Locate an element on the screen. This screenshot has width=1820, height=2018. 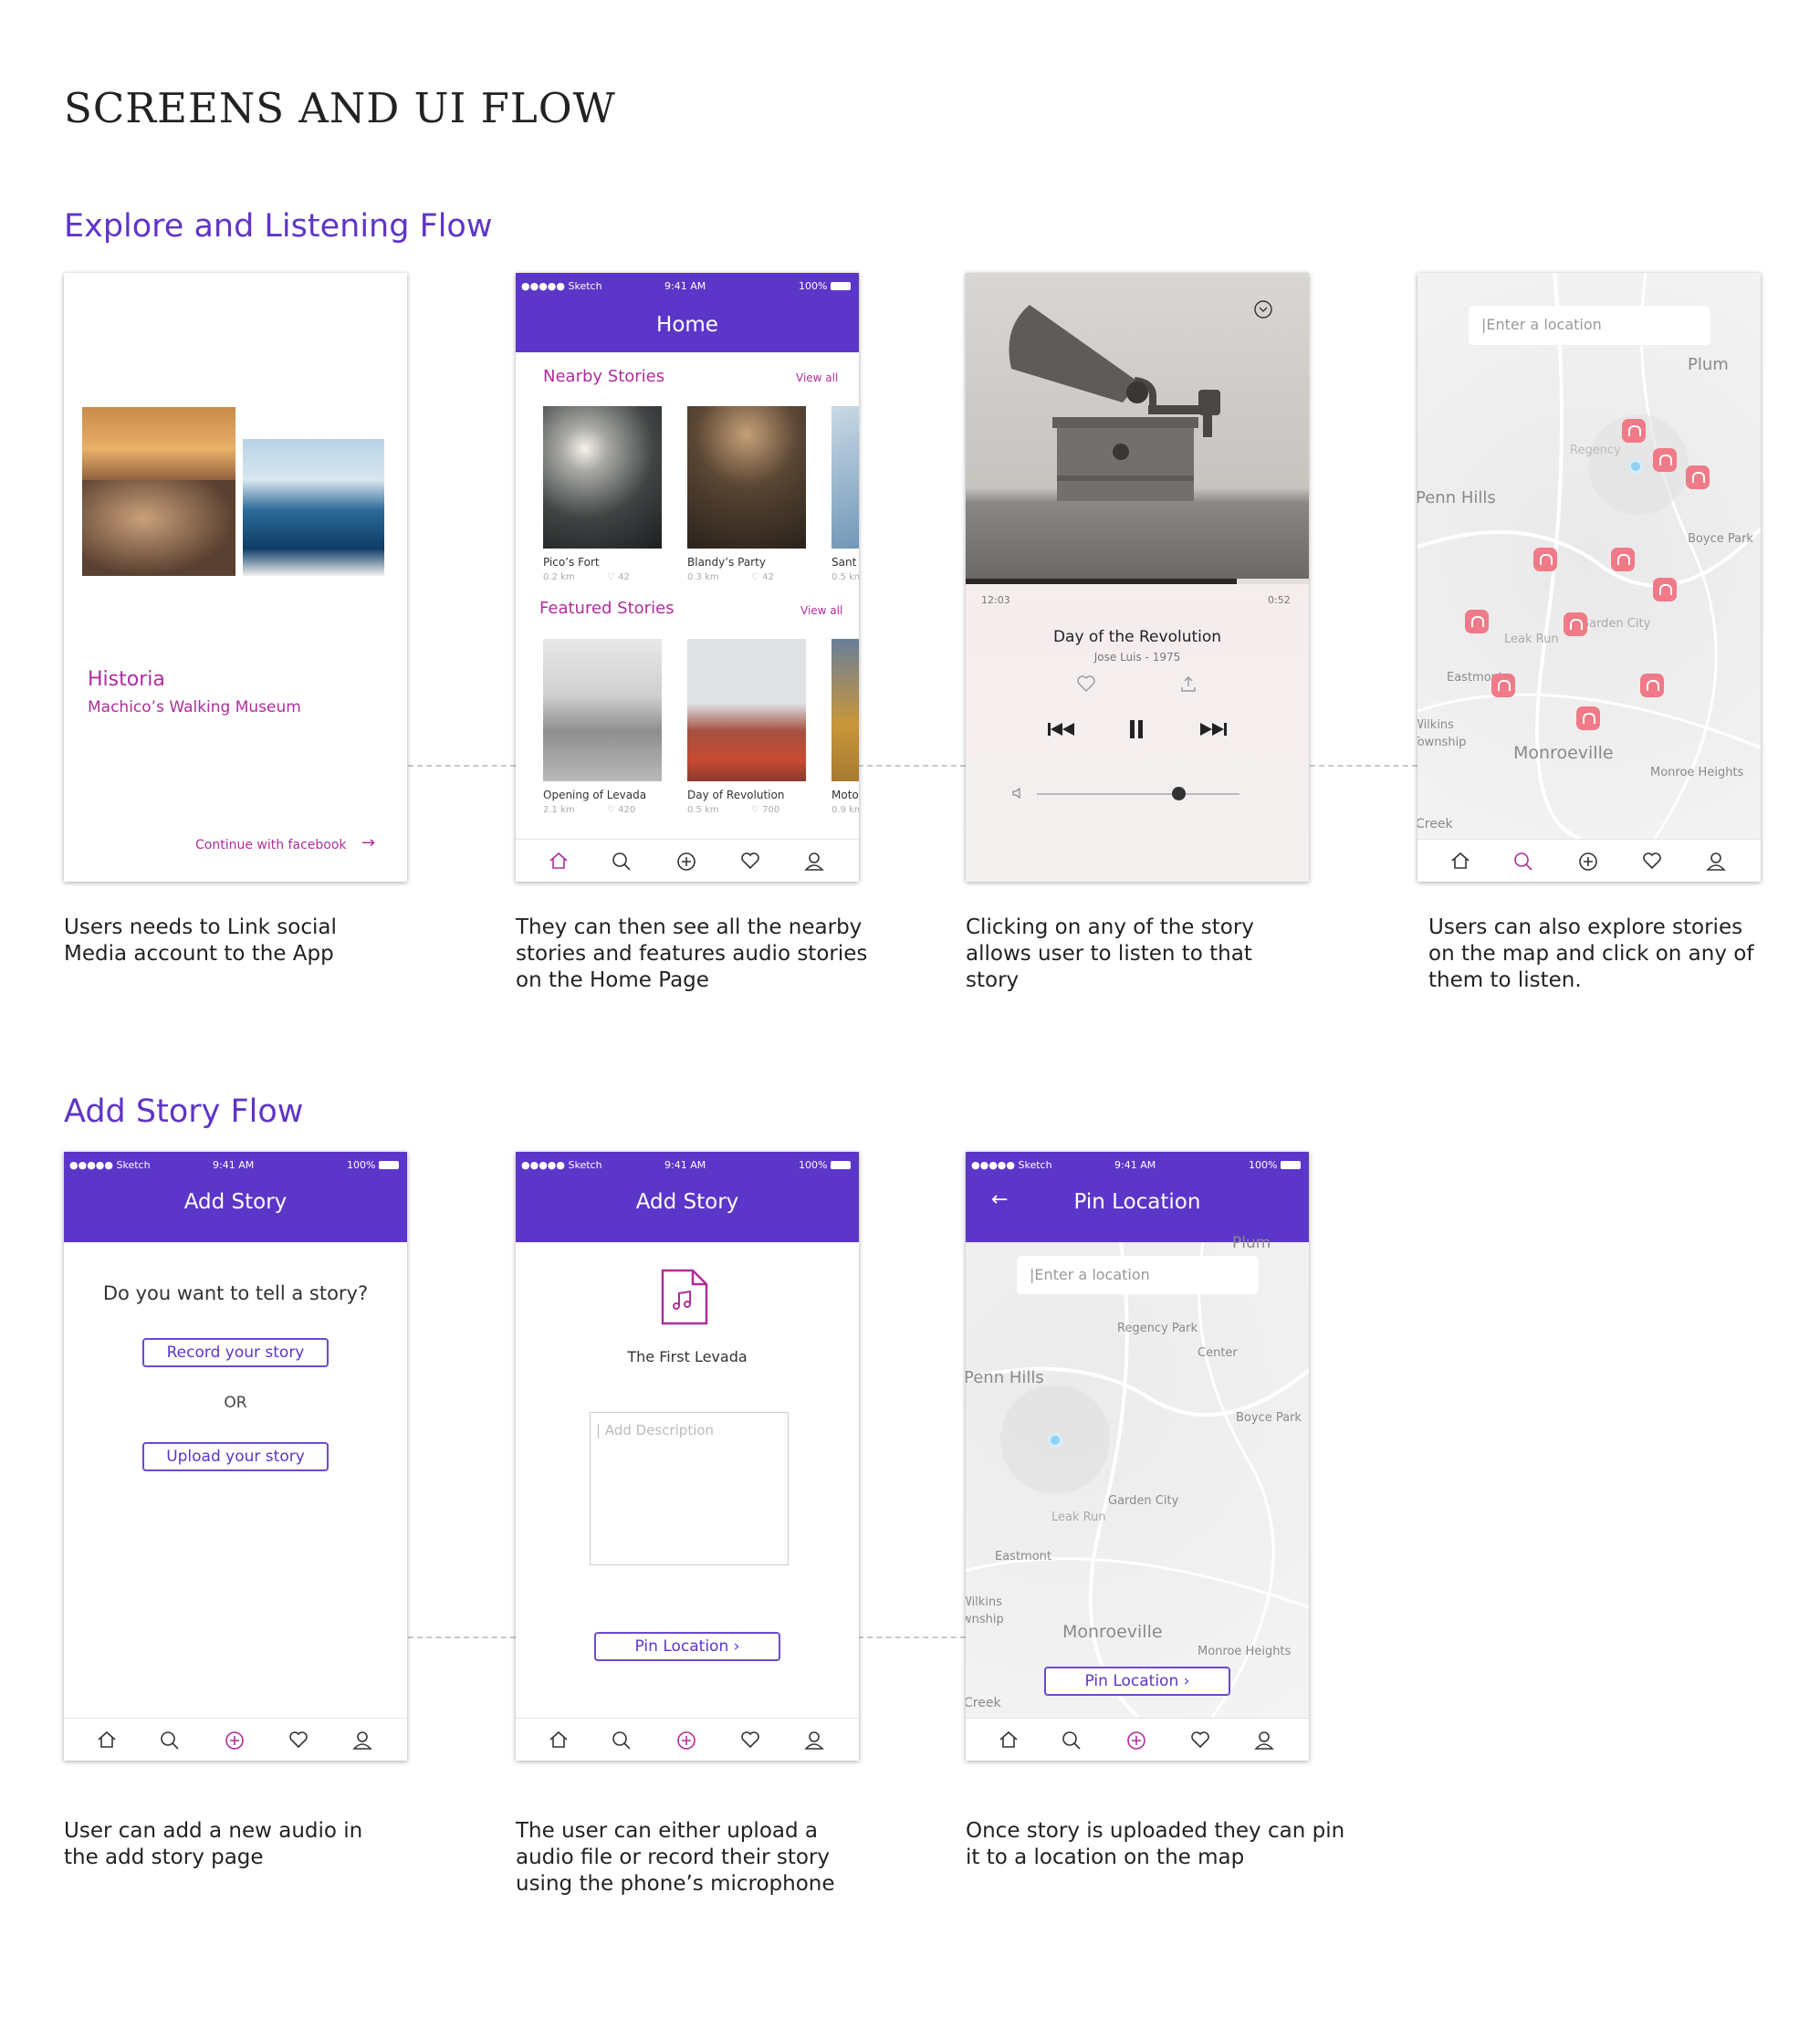
story-name: Opening of Levada is located at coordinates (595, 795).